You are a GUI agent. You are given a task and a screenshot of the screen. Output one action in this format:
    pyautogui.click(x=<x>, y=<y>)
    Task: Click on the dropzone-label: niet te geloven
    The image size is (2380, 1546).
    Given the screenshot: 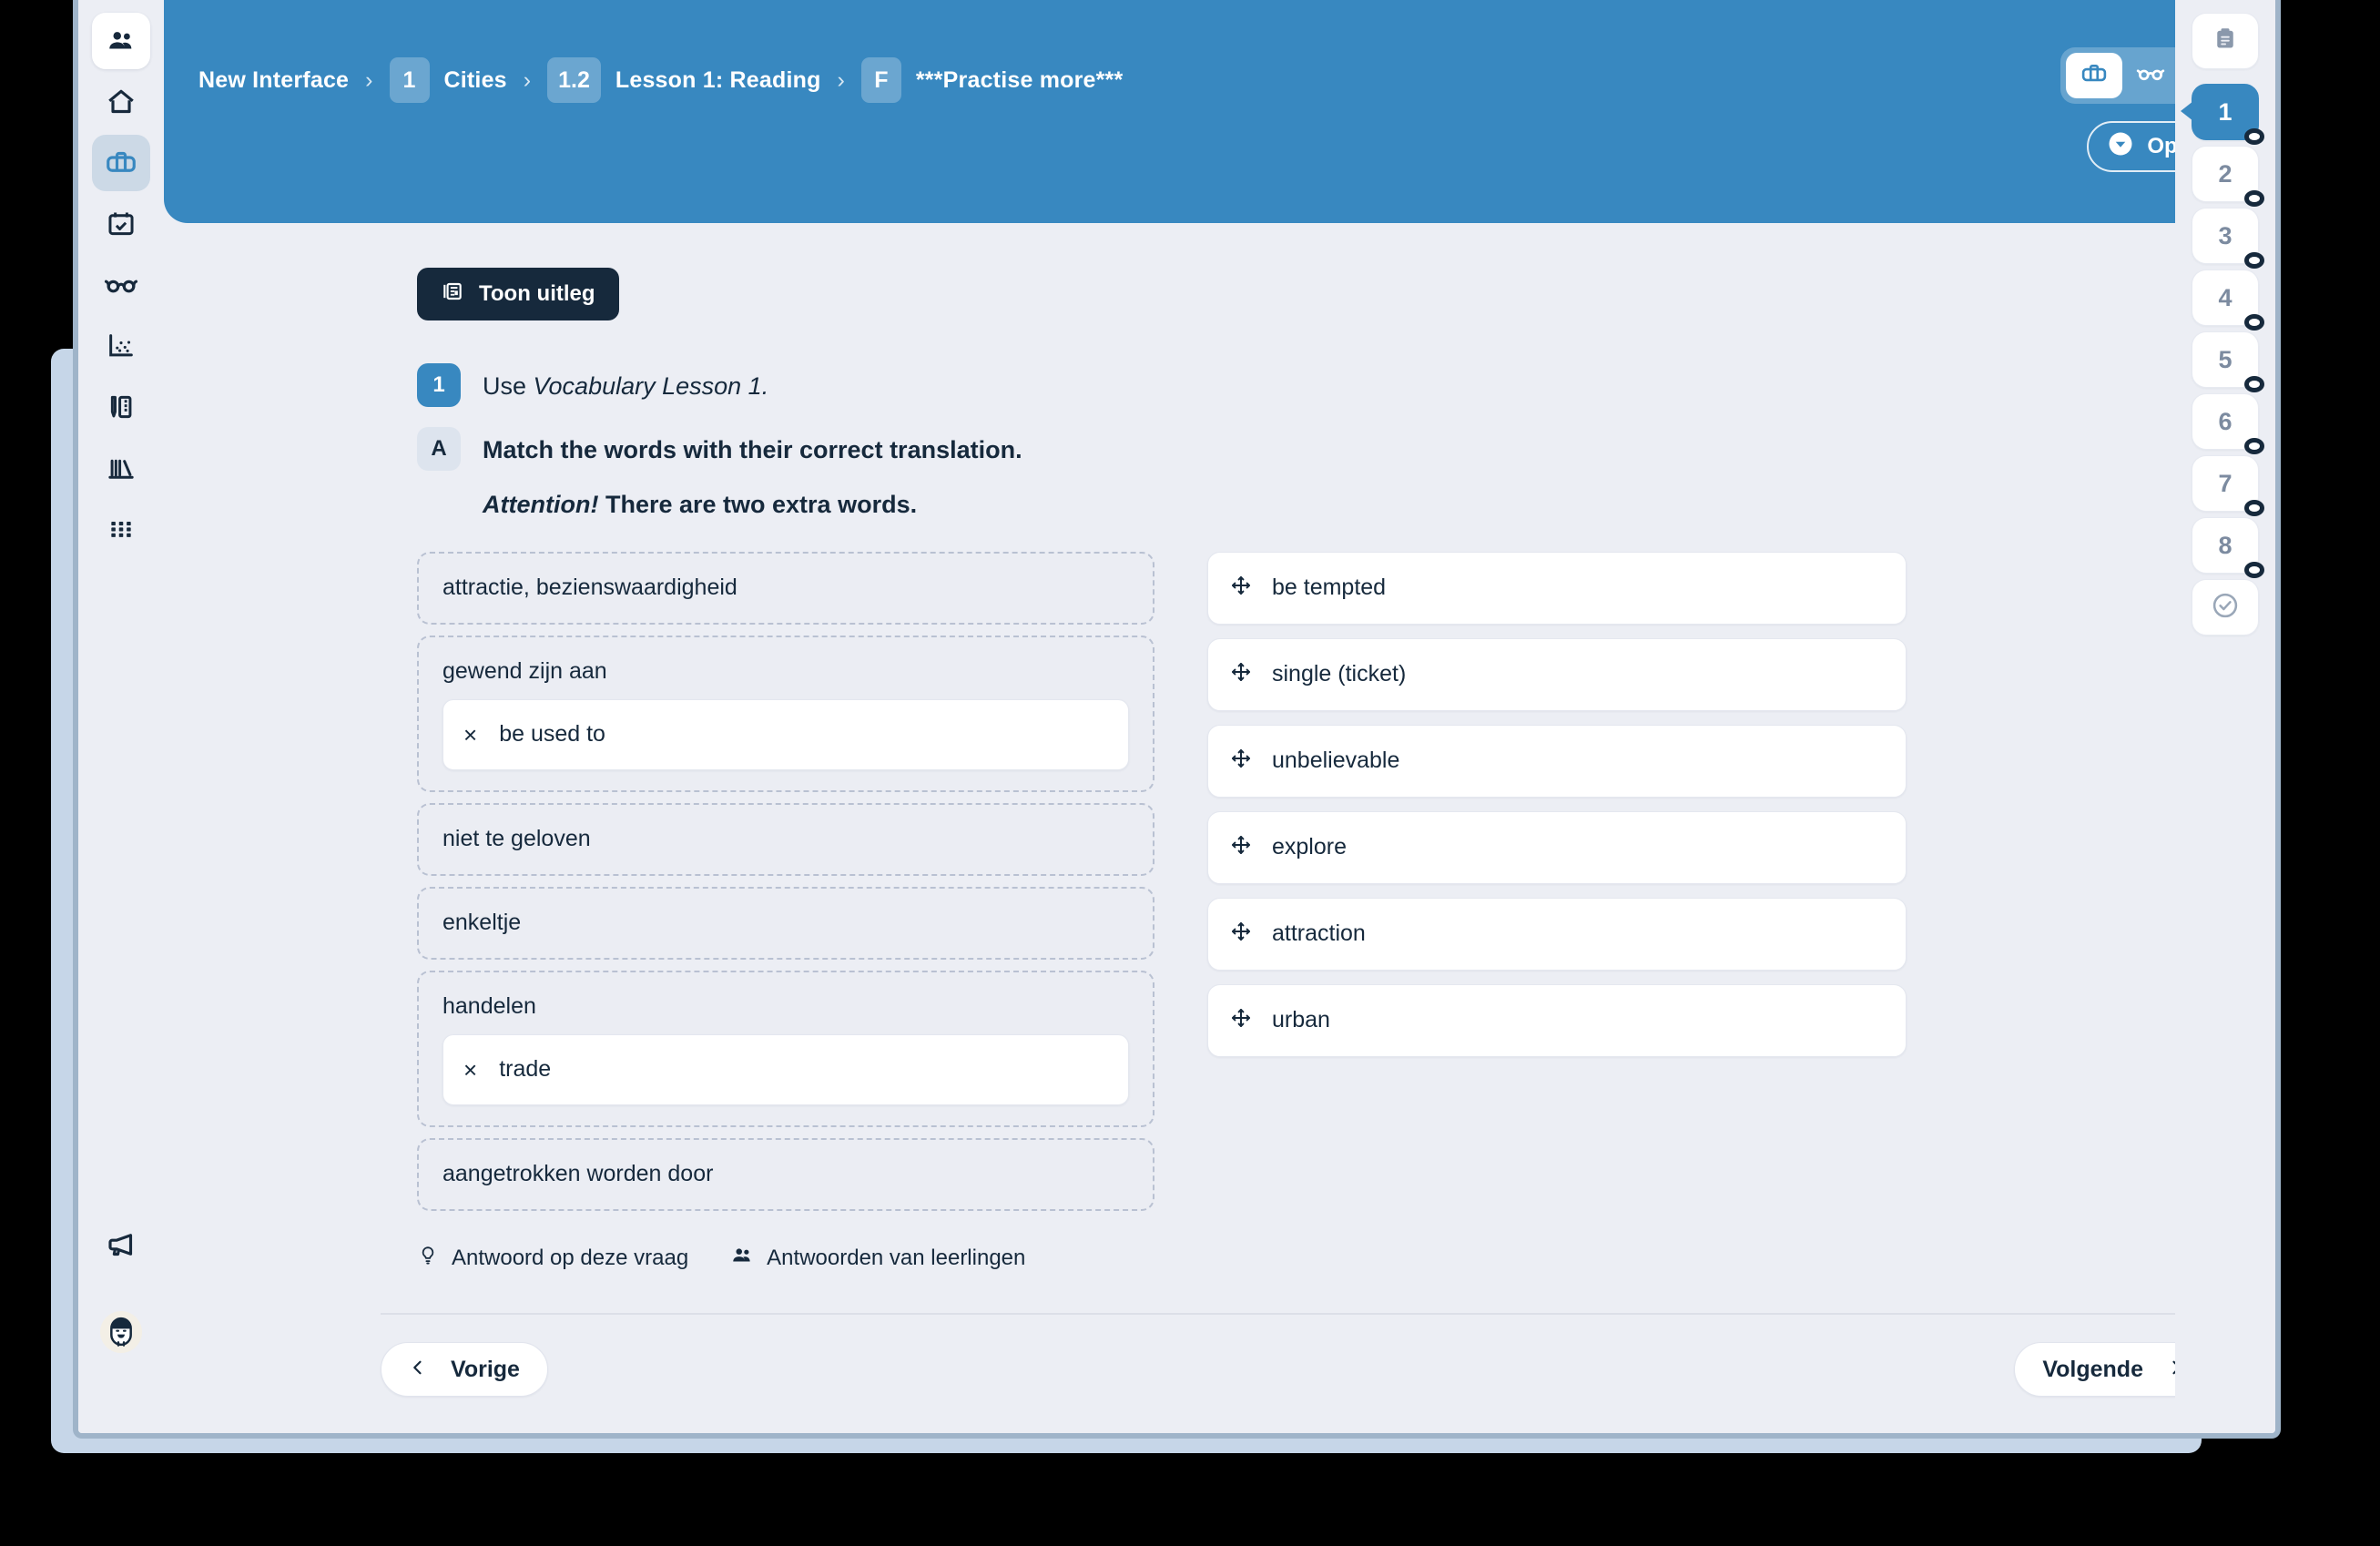 What is the action you would take?
    pyautogui.click(x=516, y=838)
    